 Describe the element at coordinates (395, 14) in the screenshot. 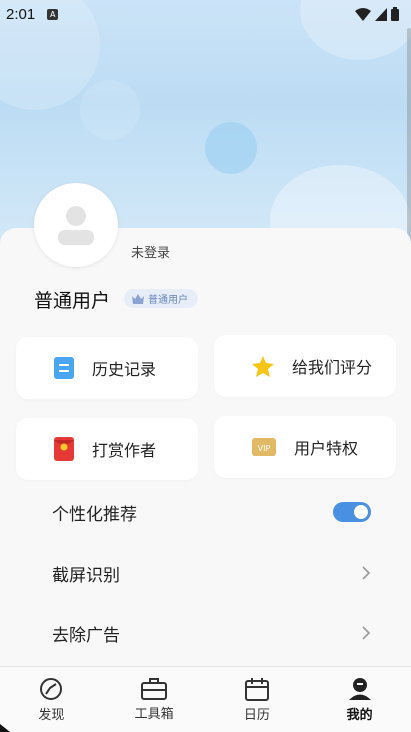

I see `battery-icon` at that location.